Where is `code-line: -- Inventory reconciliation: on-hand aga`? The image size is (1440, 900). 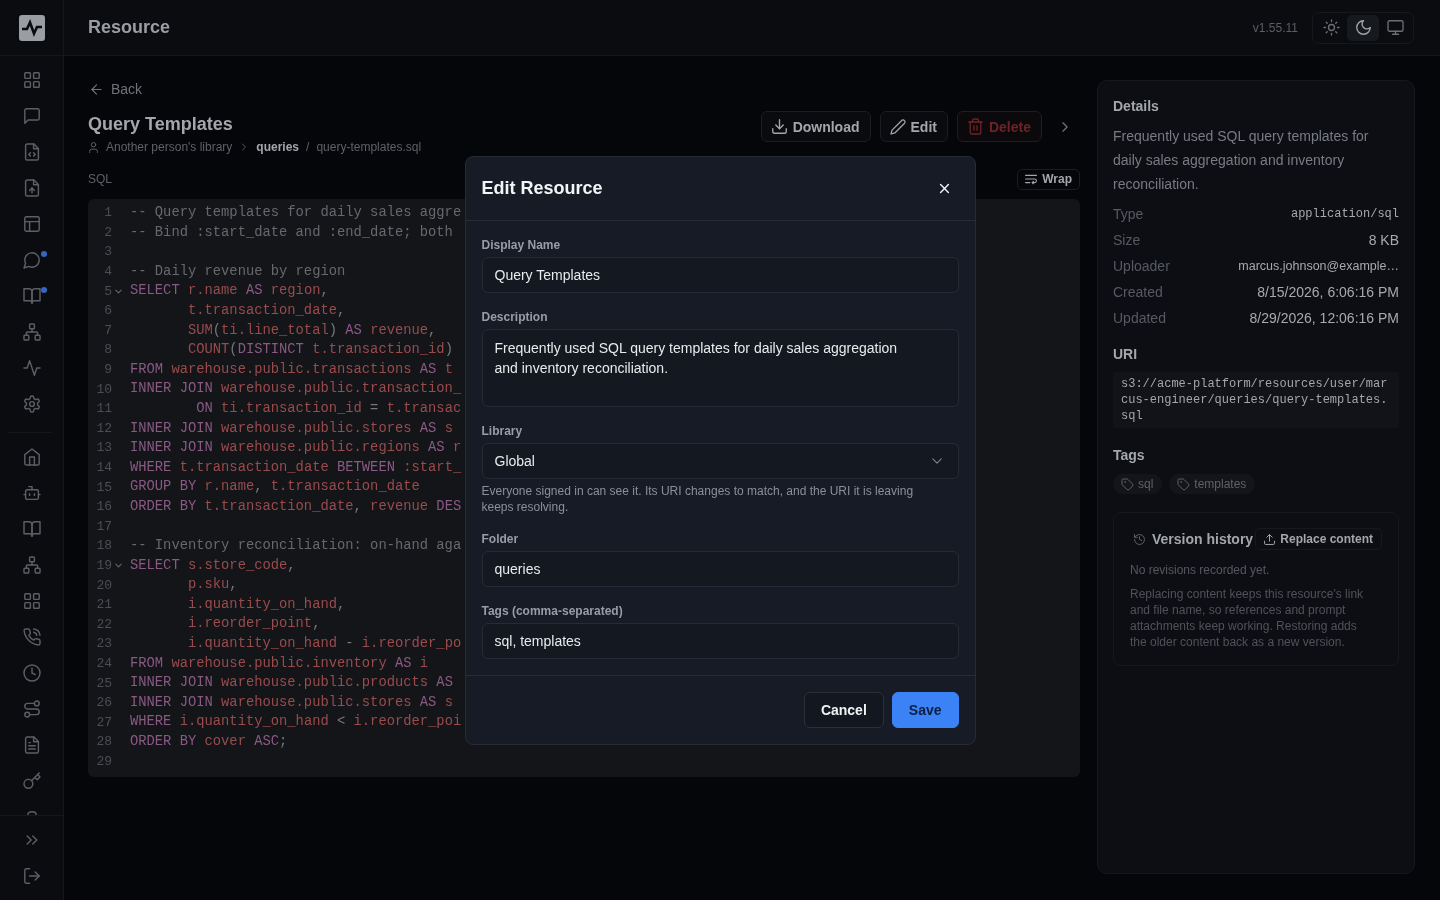
code-line: -- Inventory reconciliation: on-hand aga is located at coordinates (296, 546).